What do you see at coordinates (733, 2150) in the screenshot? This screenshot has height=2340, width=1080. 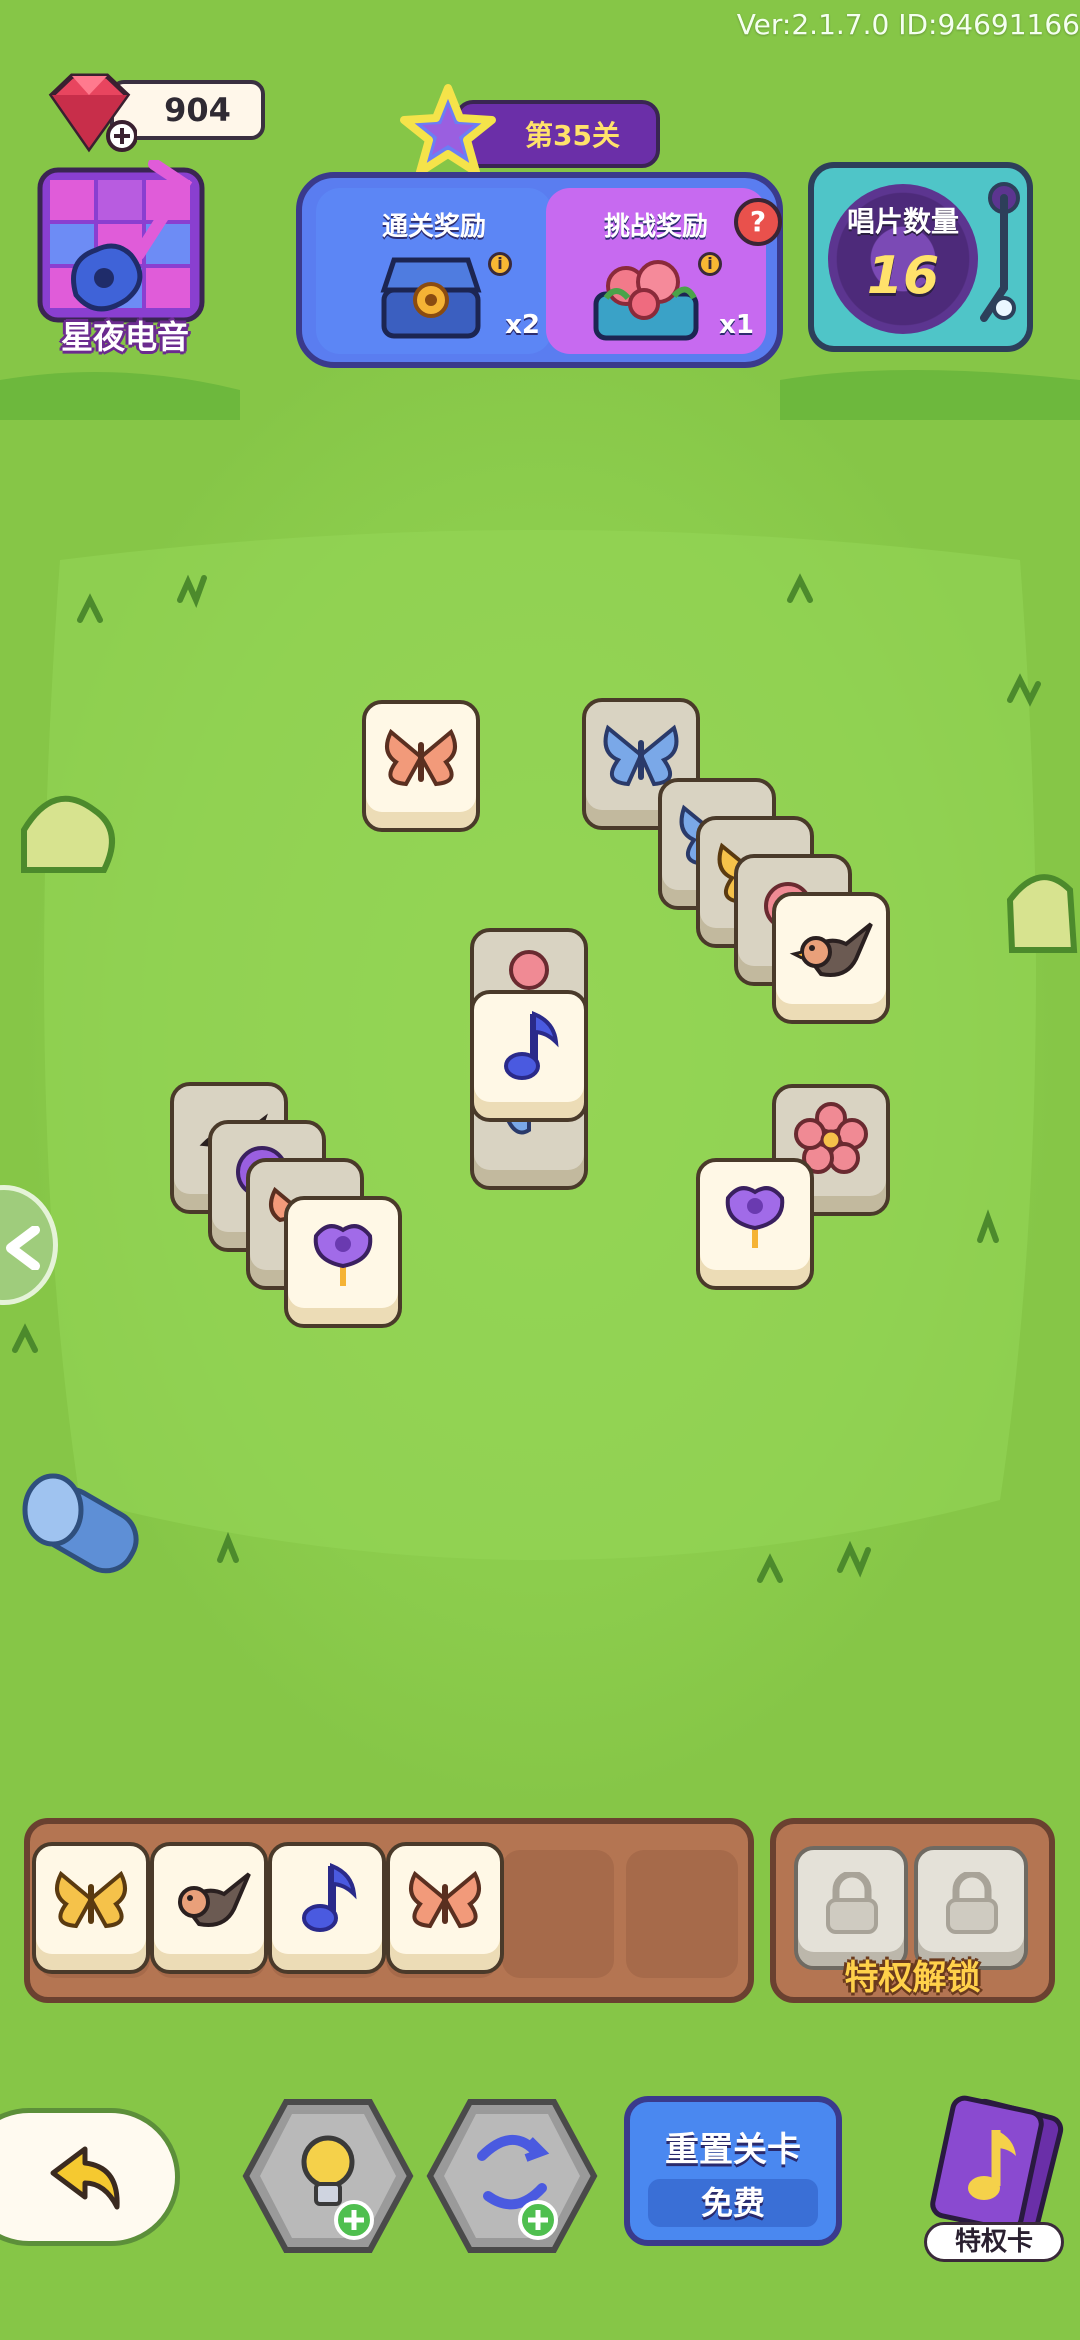 I see `reset-level-label: 重置关卡` at bounding box center [733, 2150].